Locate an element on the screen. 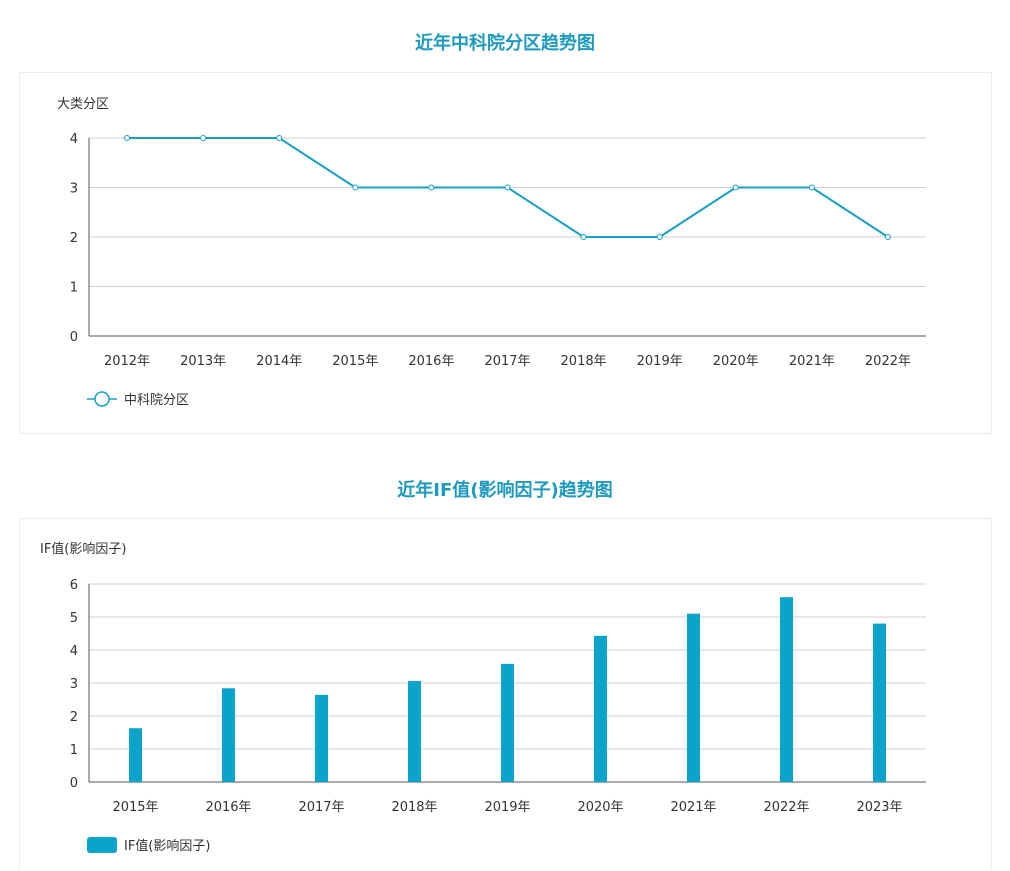  bar-chart-title: 近年IF值(影响因子)趋势图 is located at coordinates (505, 490).